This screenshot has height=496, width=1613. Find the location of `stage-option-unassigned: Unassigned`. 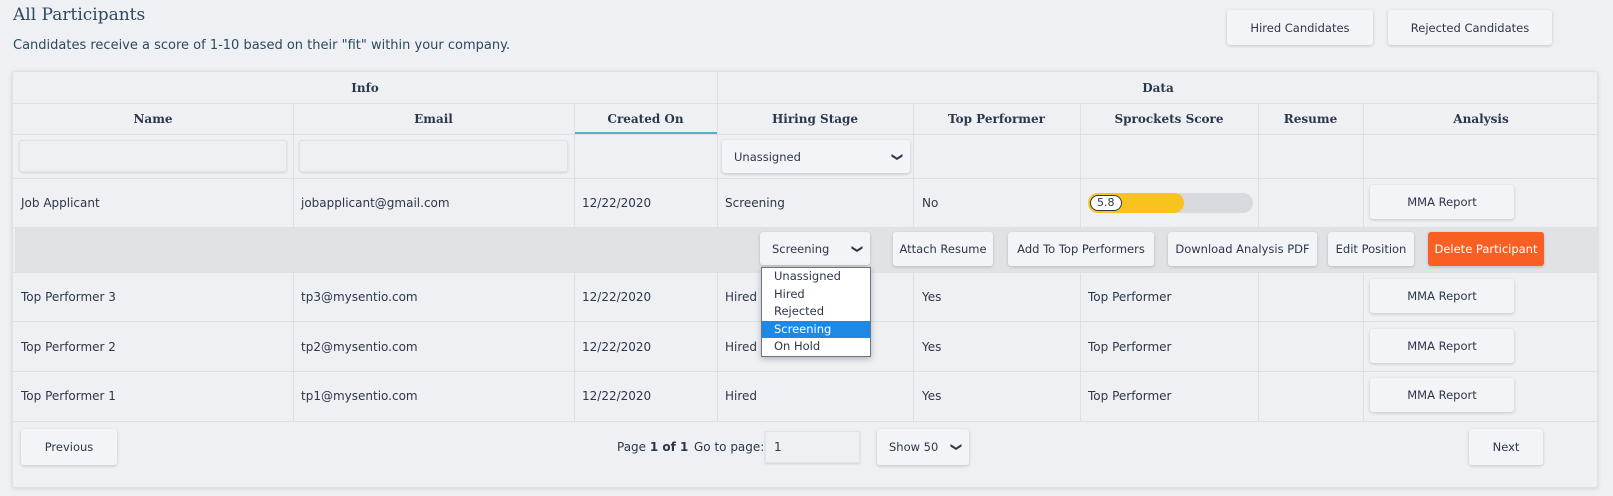

stage-option-unassigned: Unassigned is located at coordinates (816, 277).